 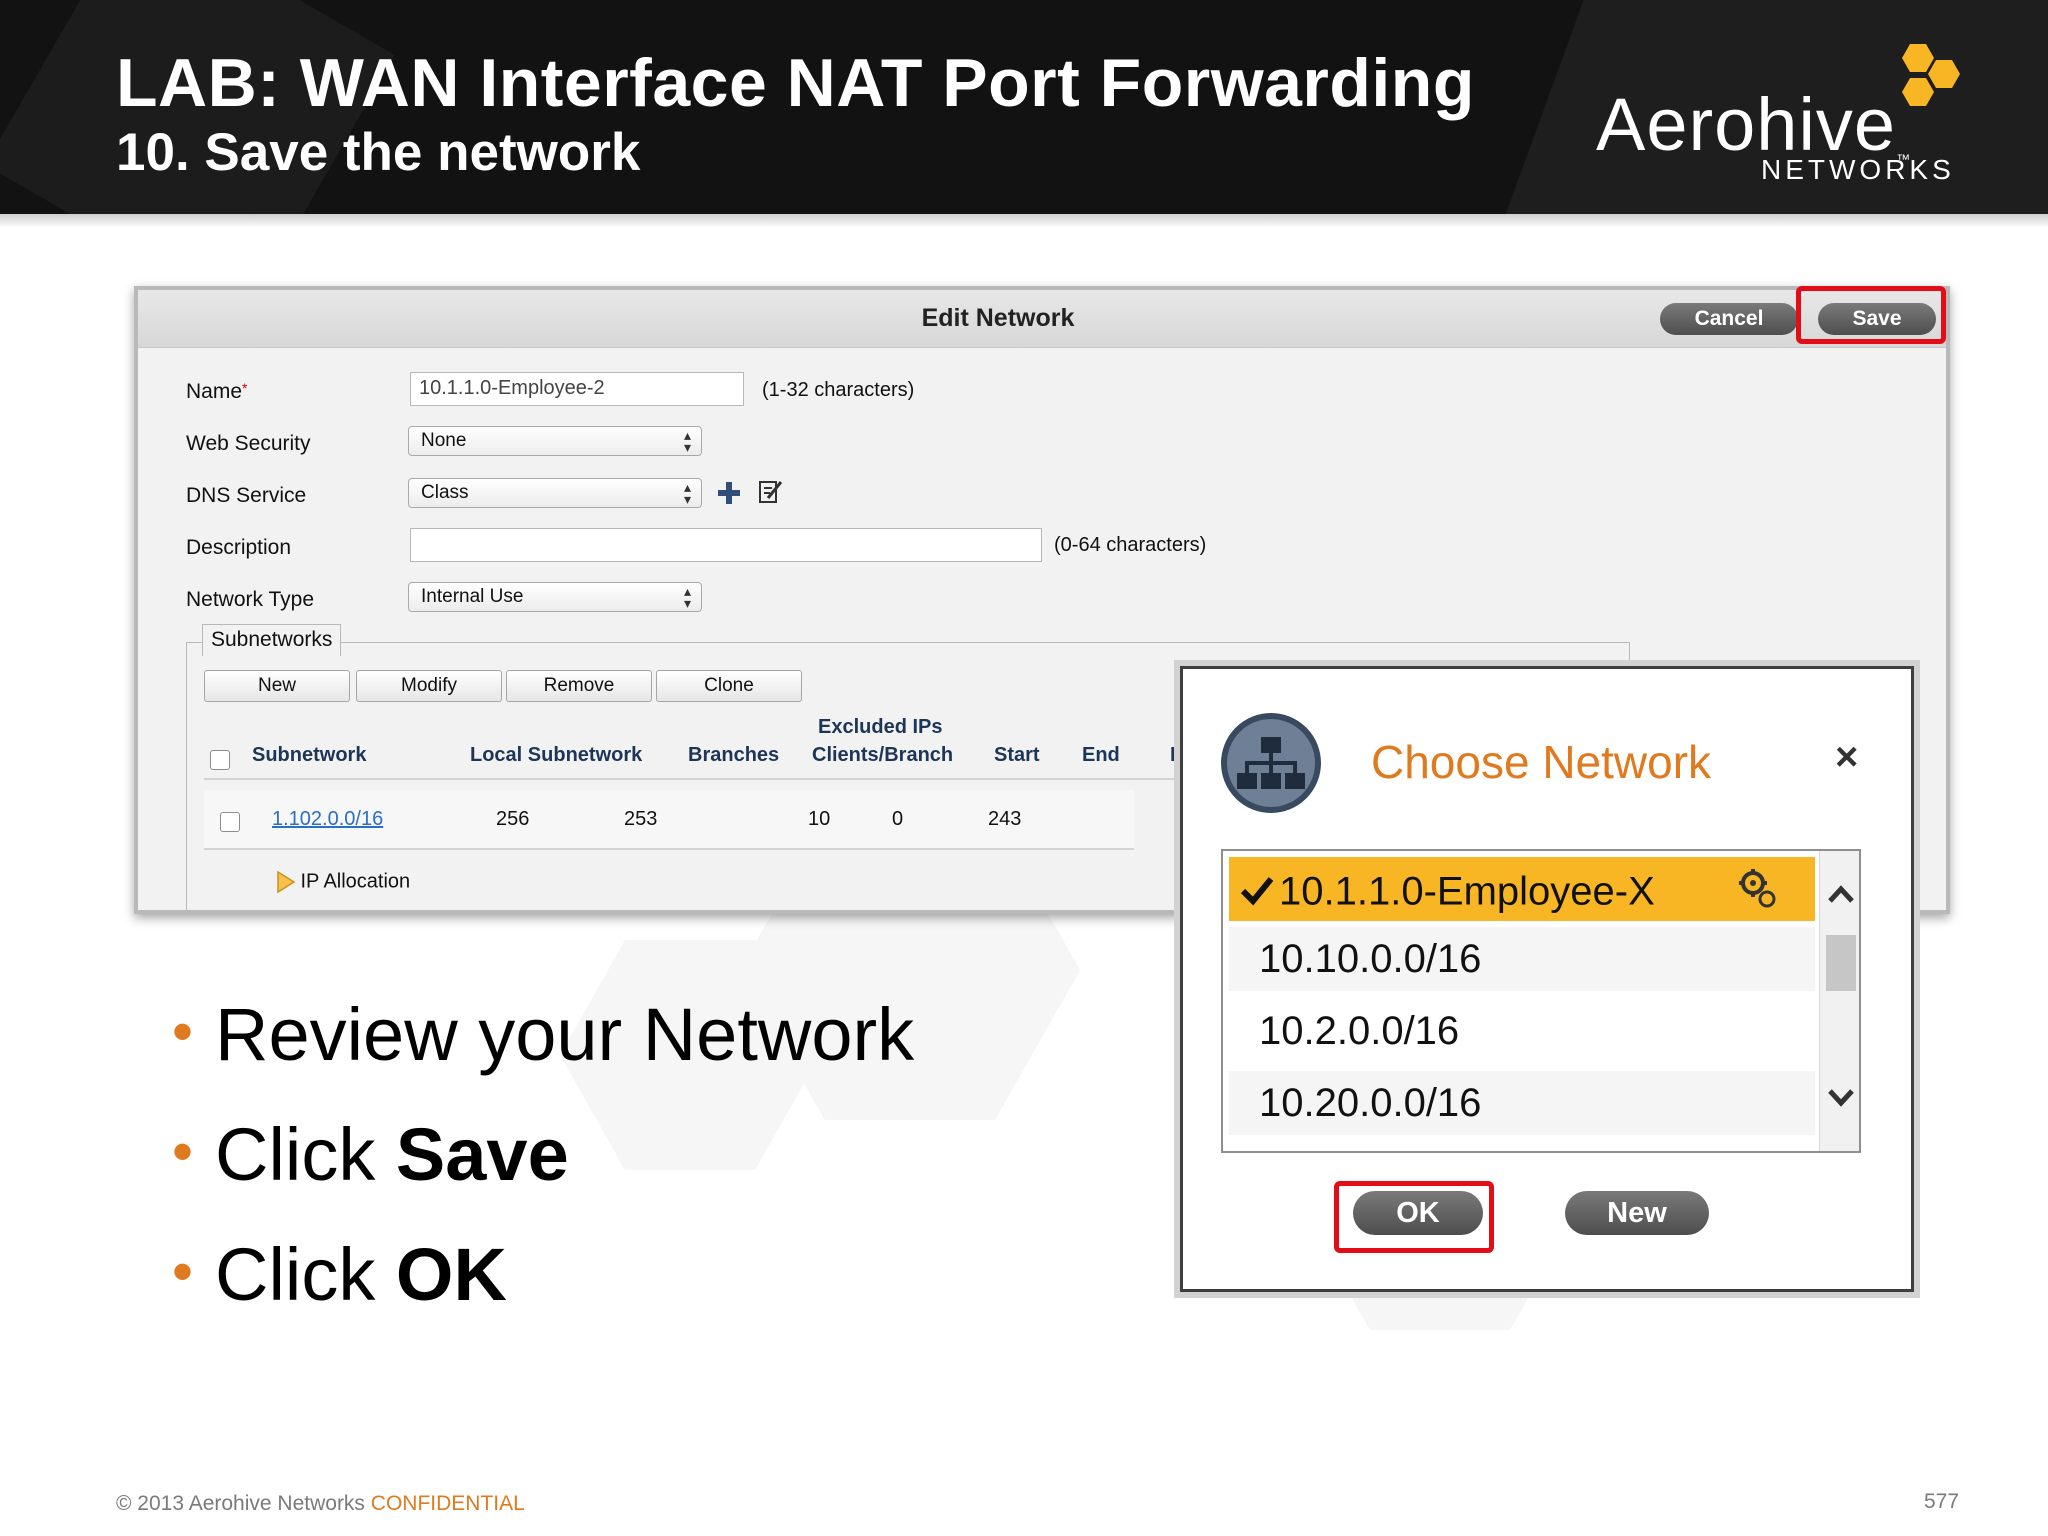 I want to click on bullet-click-save: • Click Save, so click(x=370, y=1154).